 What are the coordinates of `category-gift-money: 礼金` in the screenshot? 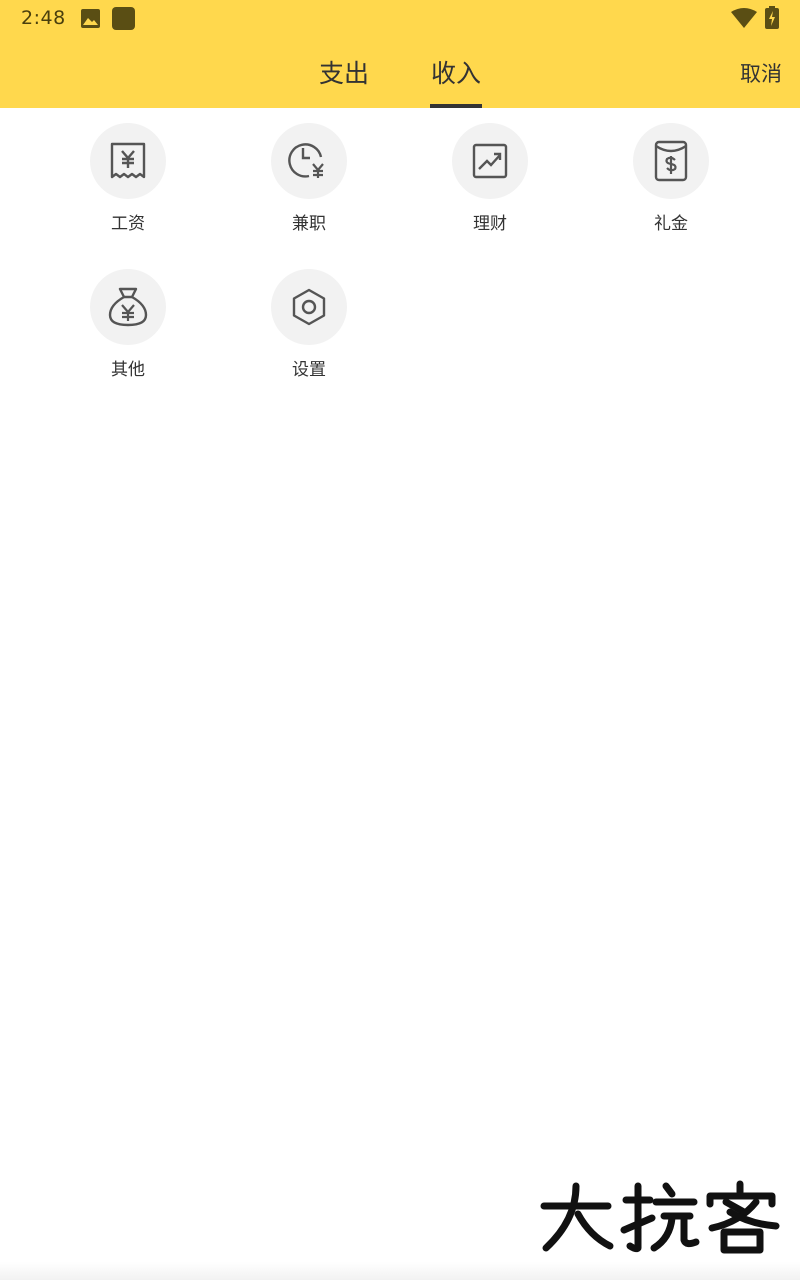 It's located at (671, 183).